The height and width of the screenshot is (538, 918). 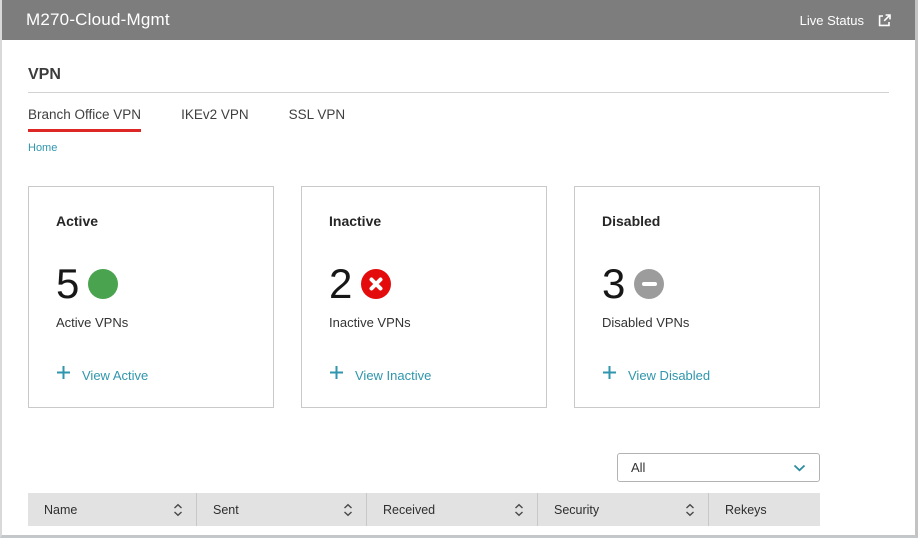 What do you see at coordinates (622, 509) in the screenshot?
I see `column-header-security: Security` at bounding box center [622, 509].